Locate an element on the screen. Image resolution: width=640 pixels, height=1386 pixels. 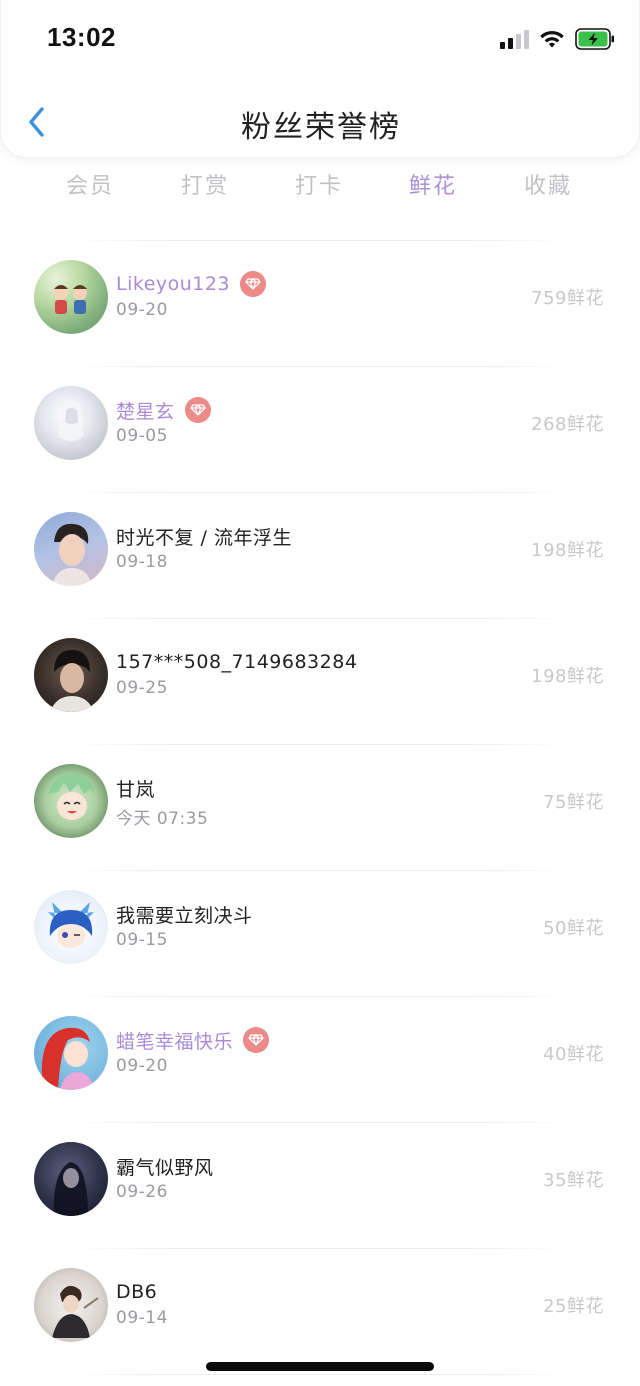
cellular-signal-icon is located at coordinates (514, 39).